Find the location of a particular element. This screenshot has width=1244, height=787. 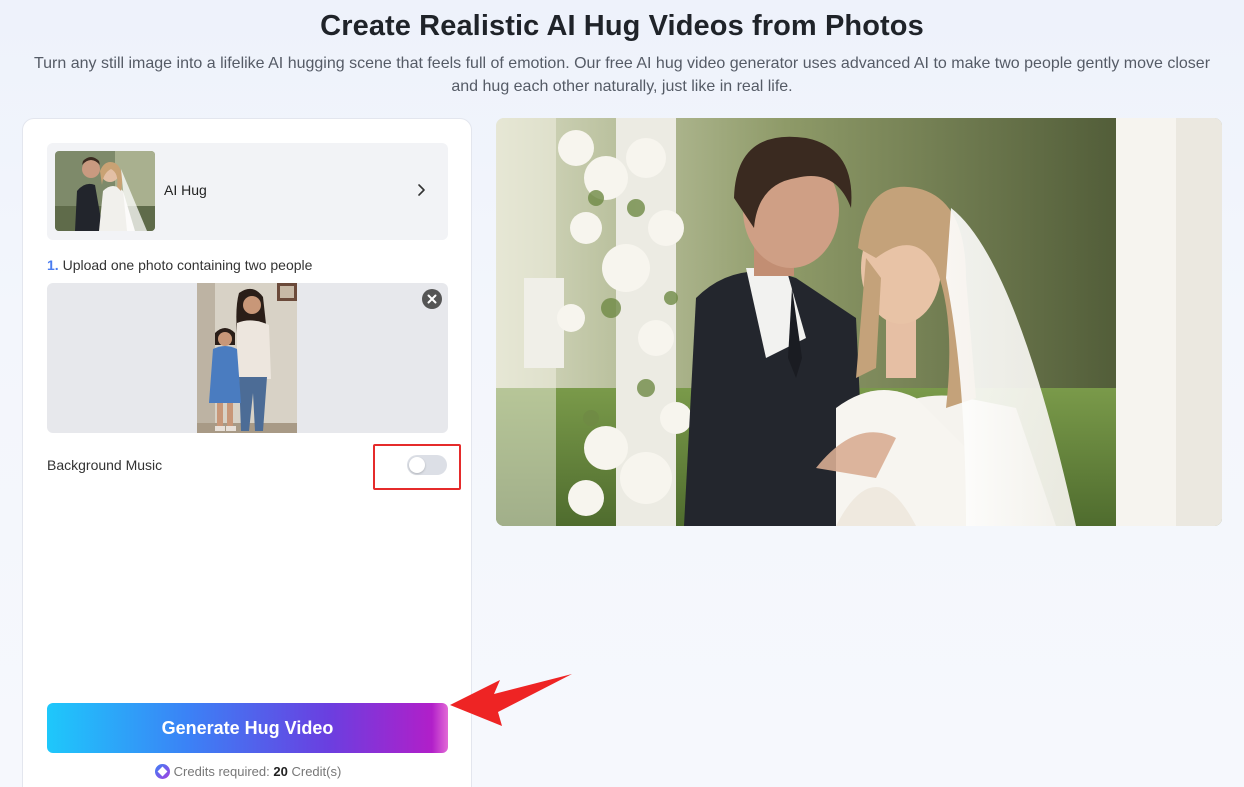

template-label: AI Hug is located at coordinates (185, 190).